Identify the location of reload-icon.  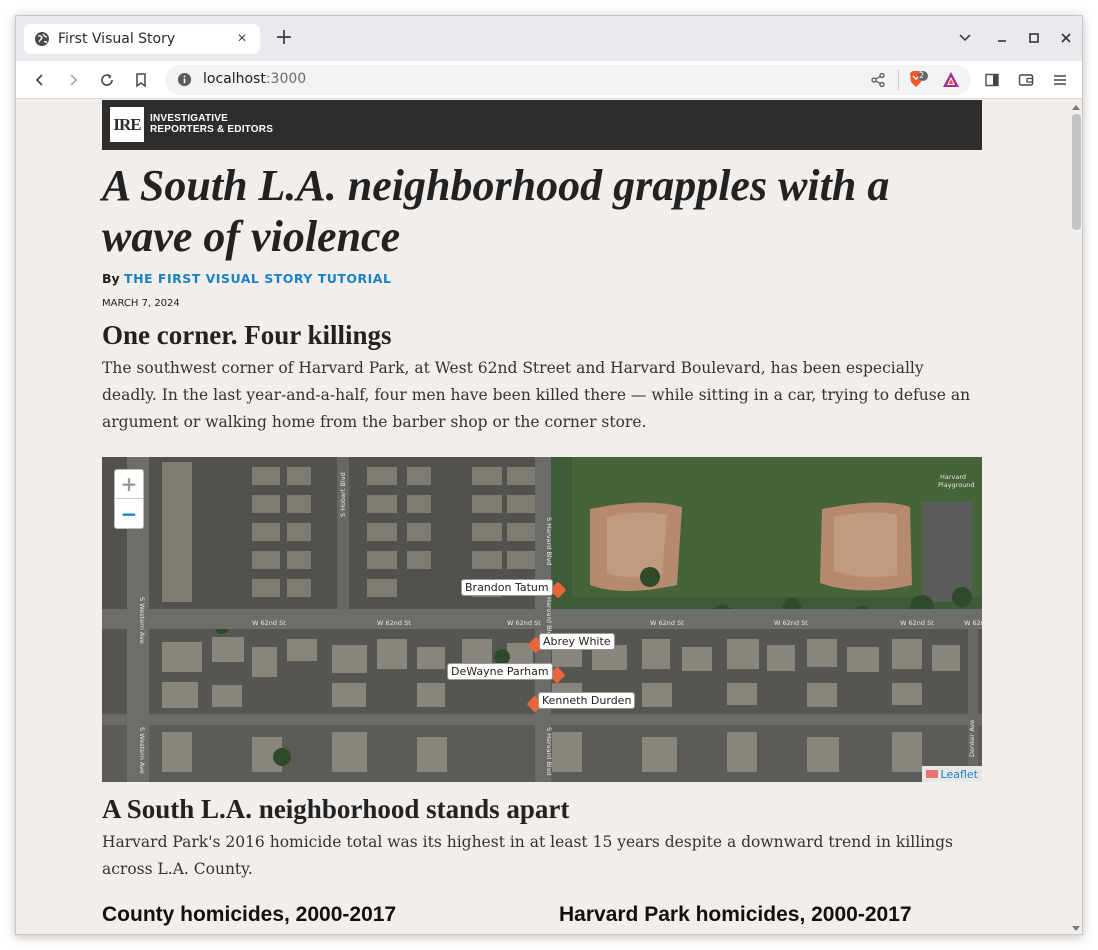
(107, 80).